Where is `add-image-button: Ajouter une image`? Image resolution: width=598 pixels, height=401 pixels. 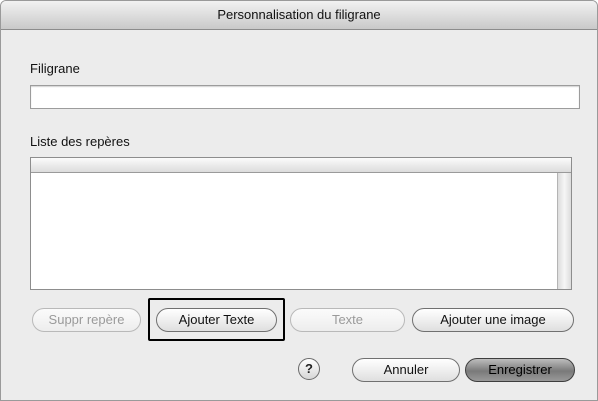 add-image-button: Ajouter une image is located at coordinates (493, 320).